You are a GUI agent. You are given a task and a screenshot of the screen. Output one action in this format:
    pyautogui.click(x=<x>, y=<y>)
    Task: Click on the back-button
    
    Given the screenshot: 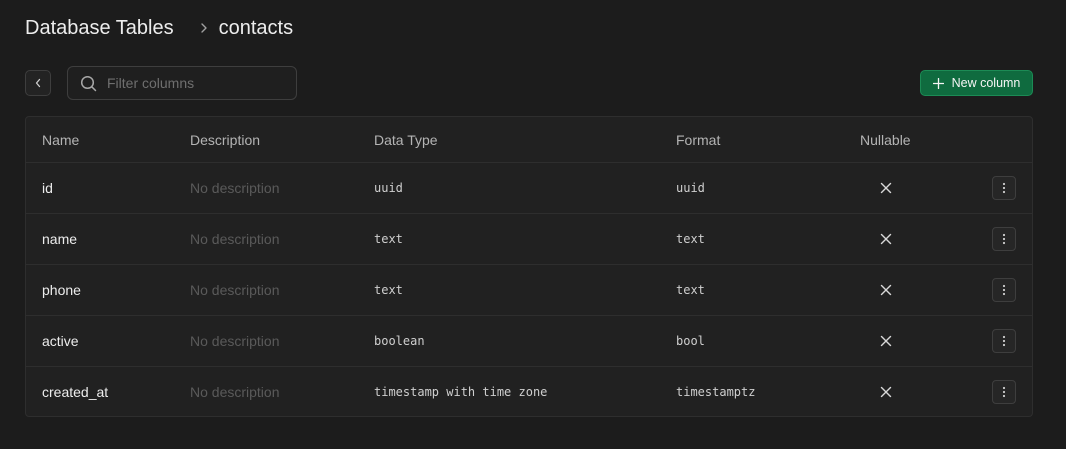 What is the action you would take?
    pyautogui.click(x=38, y=83)
    